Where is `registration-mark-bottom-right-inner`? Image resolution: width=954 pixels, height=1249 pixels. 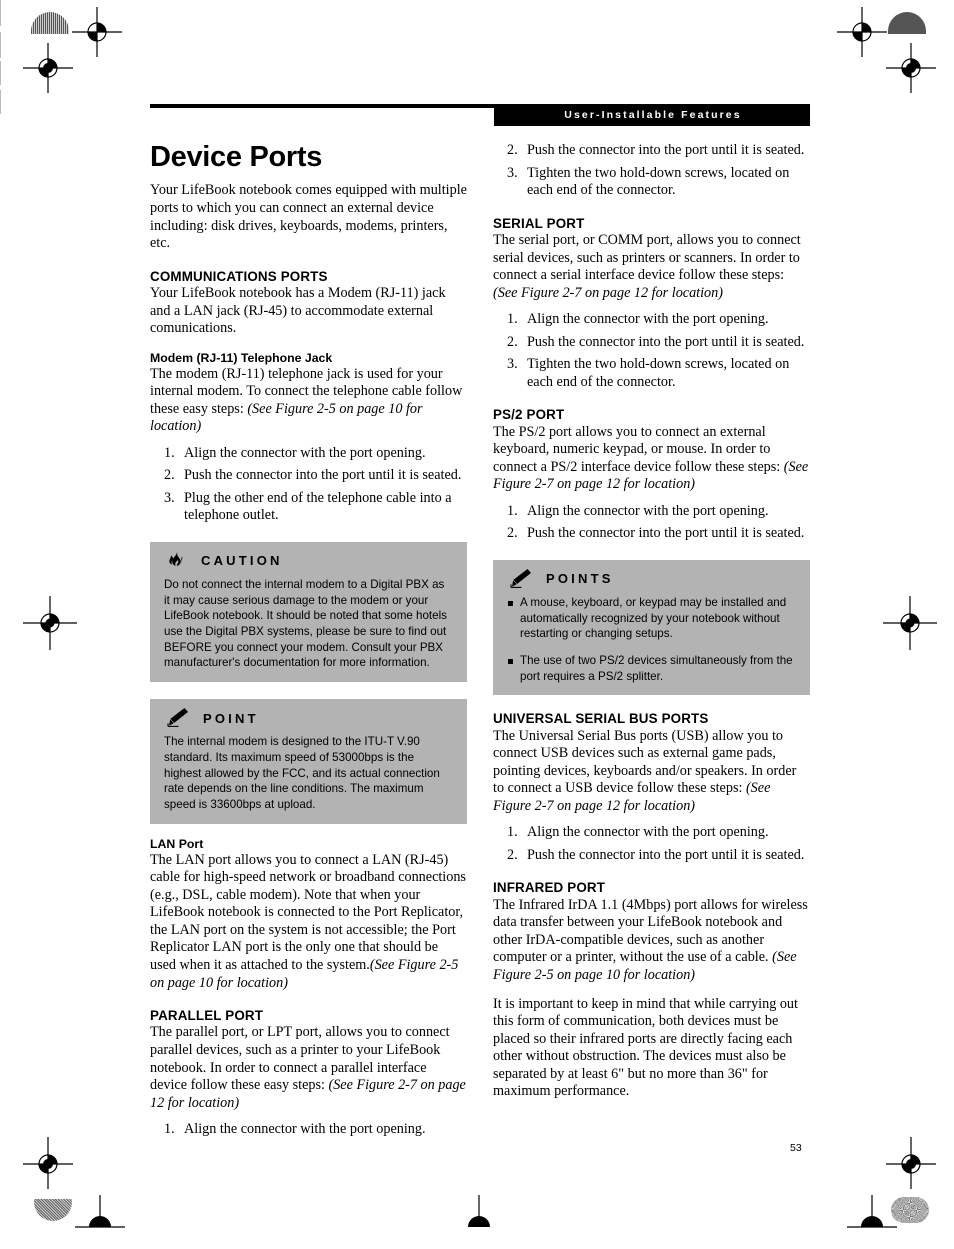
registration-mark-bottom-right-inner is located at coordinates (872, 1211).